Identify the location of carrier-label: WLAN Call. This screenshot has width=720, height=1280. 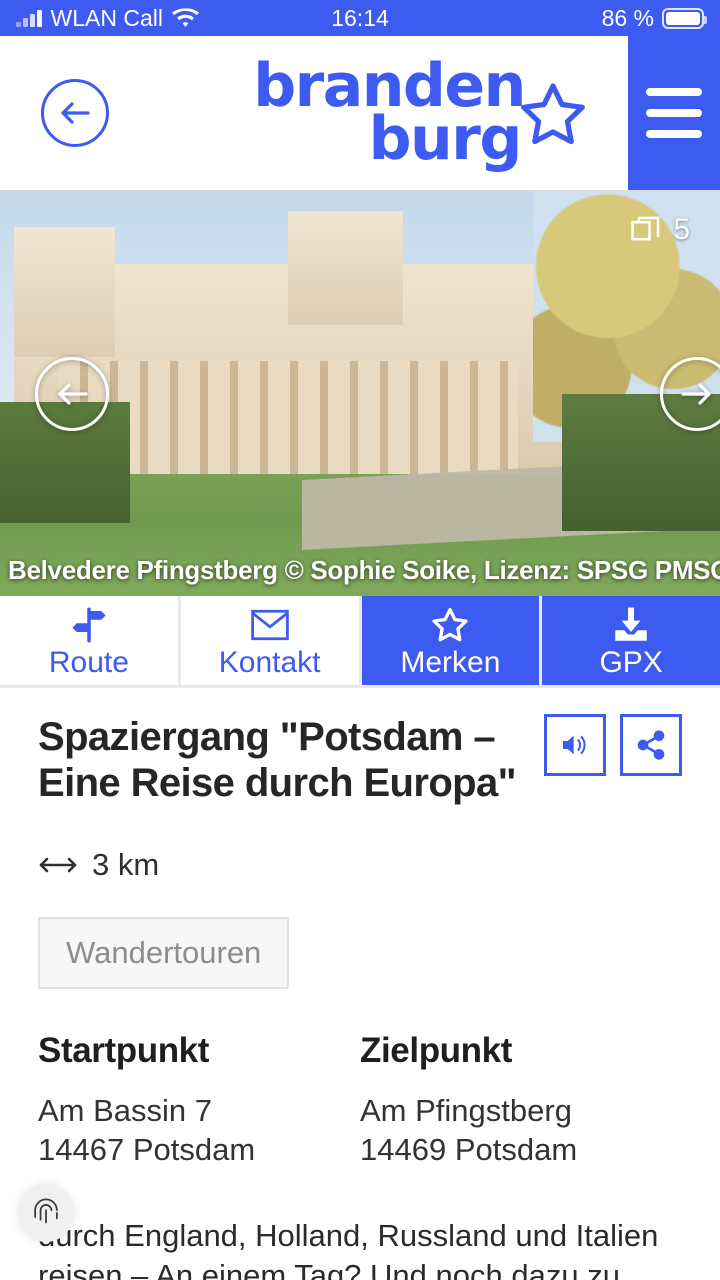
(106, 17).